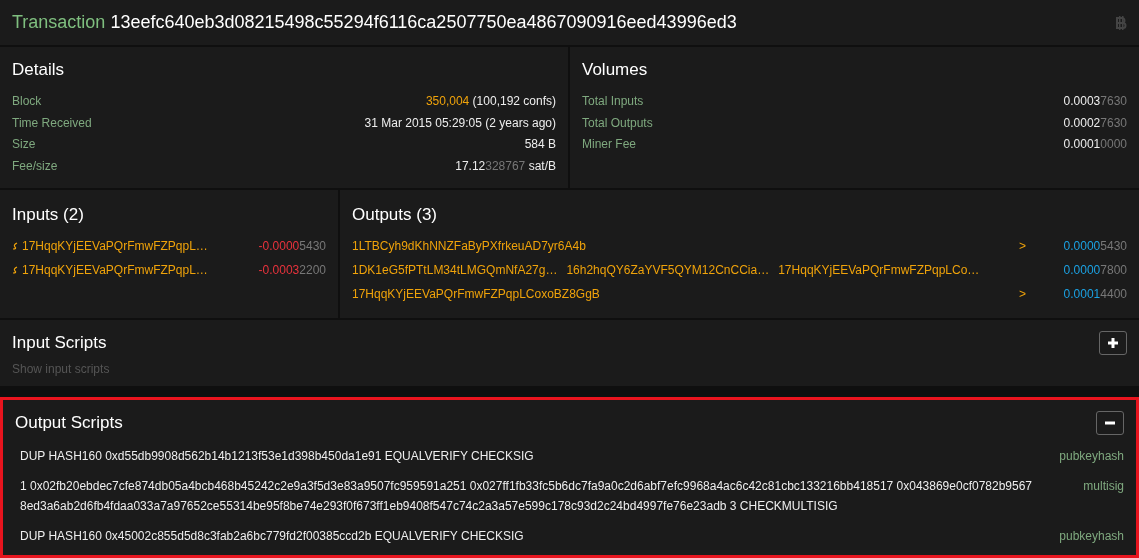  What do you see at coordinates (617, 123) in the screenshot?
I see `volume-label: Total Outputs` at bounding box center [617, 123].